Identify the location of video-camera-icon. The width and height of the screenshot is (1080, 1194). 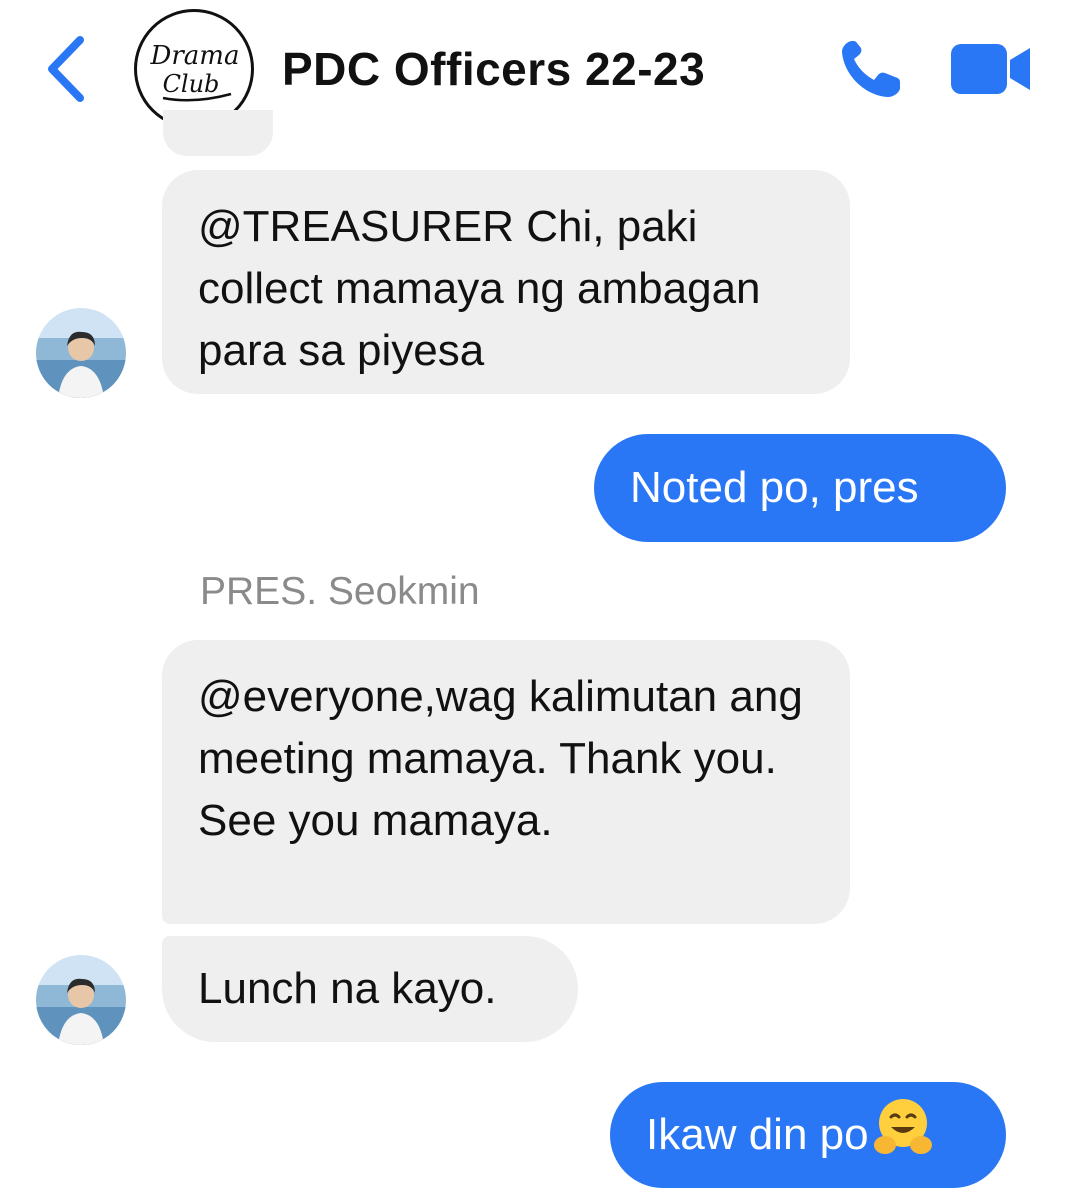
(991, 69).